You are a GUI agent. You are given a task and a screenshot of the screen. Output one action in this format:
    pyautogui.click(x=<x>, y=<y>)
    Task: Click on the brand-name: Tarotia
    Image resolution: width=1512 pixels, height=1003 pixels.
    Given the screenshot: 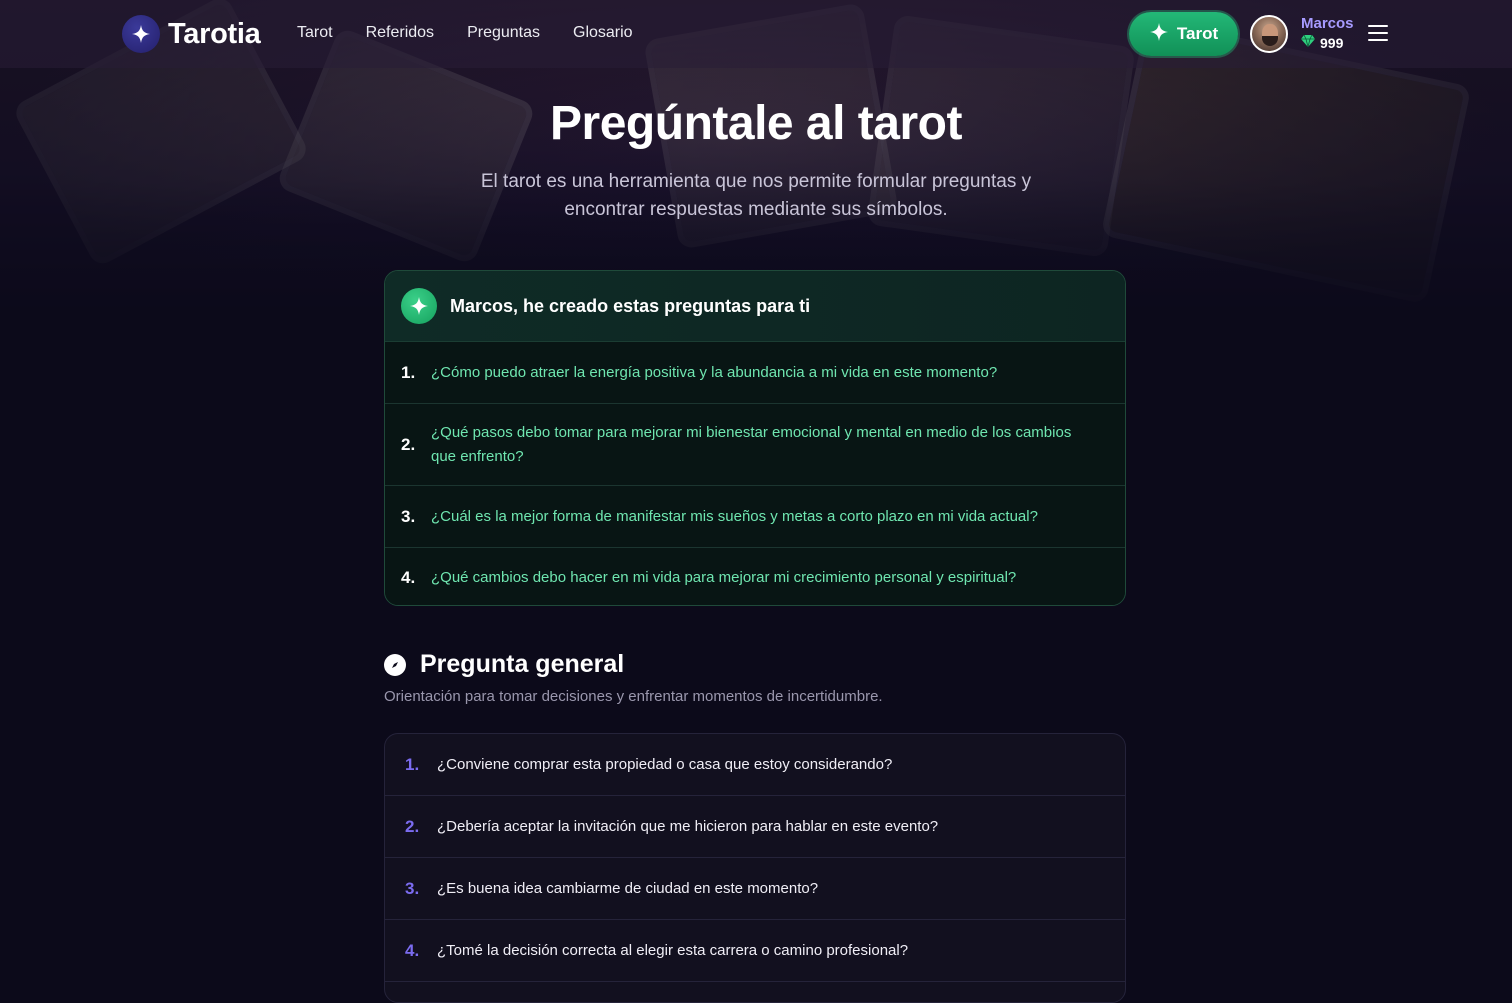 What is the action you would take?
    pyautogui.click(x=214, y=33)
    